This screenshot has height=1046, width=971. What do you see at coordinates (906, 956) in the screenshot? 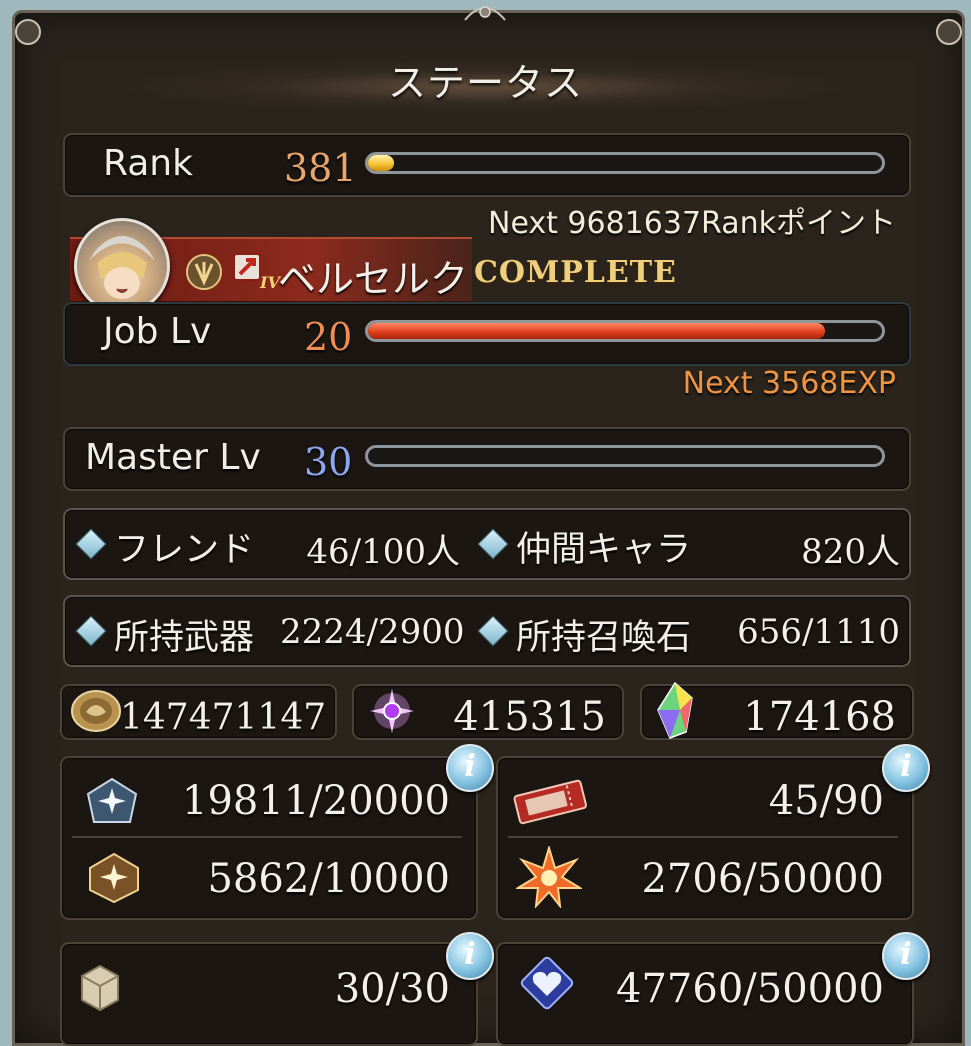
I see `heart-info-button: i` at bounding box center [906, 956].